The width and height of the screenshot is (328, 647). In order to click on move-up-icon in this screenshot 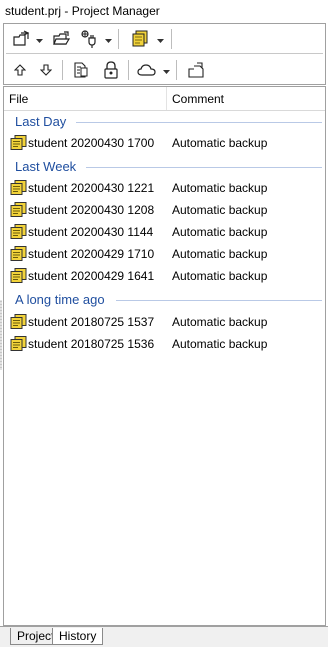, I will do `click(20, 70)`.